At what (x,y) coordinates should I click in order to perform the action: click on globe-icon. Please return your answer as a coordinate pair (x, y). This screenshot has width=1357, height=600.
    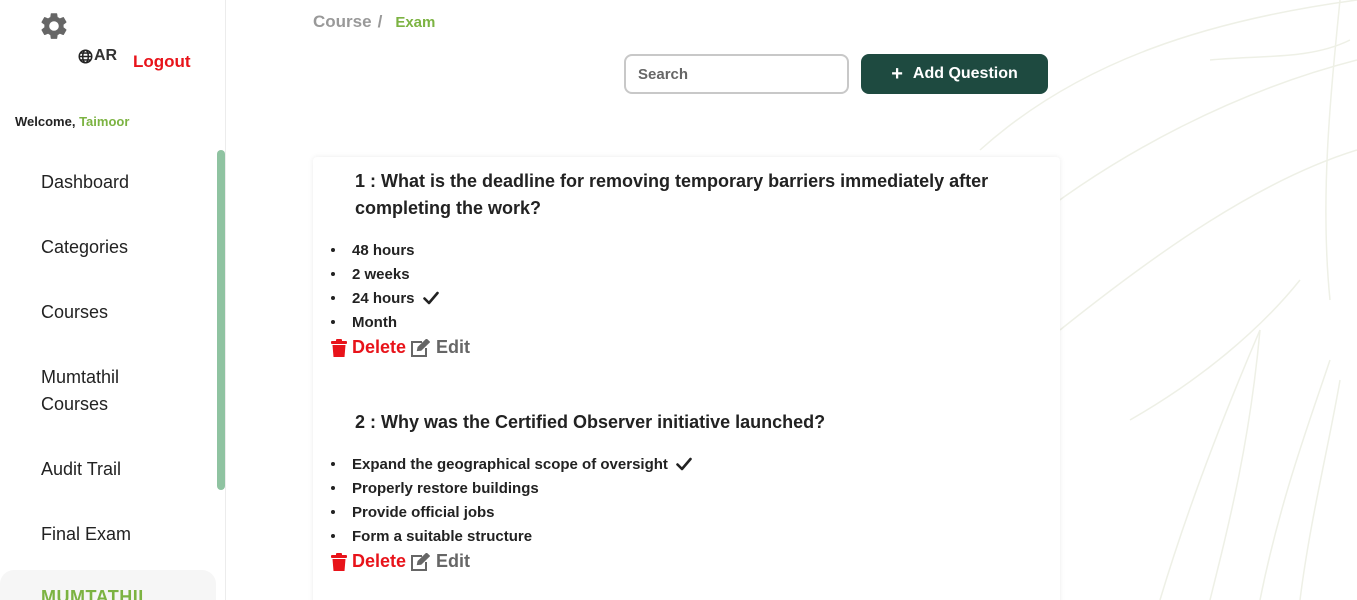
    Looking at the image, I should click on (85, 56).